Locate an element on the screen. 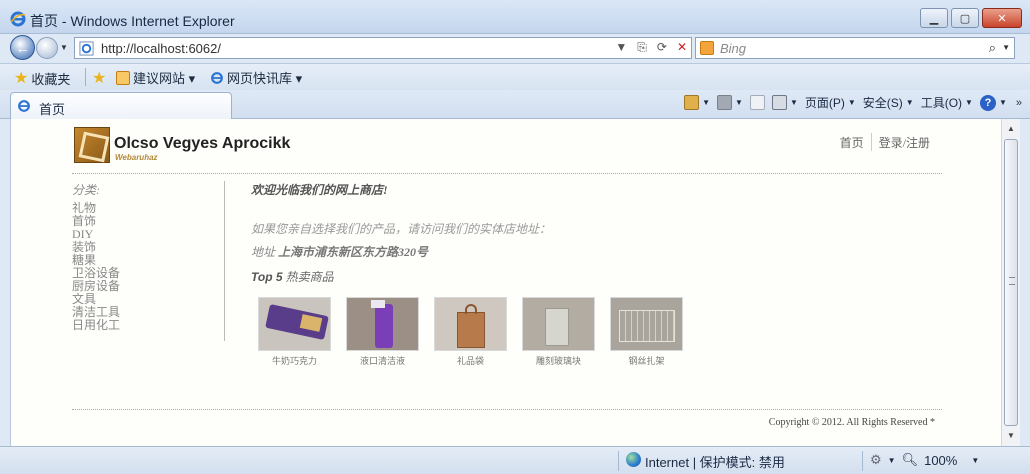 The height and width of the screenshot is (474, 1030). compatibility-view-icon: ⎘ is located at coordinates (642, 47).